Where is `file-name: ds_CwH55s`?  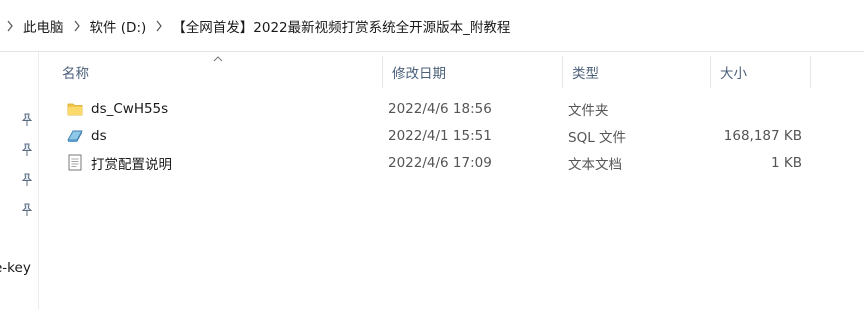 file-name: ds_CwH55s is located at coordinates (130, 108).